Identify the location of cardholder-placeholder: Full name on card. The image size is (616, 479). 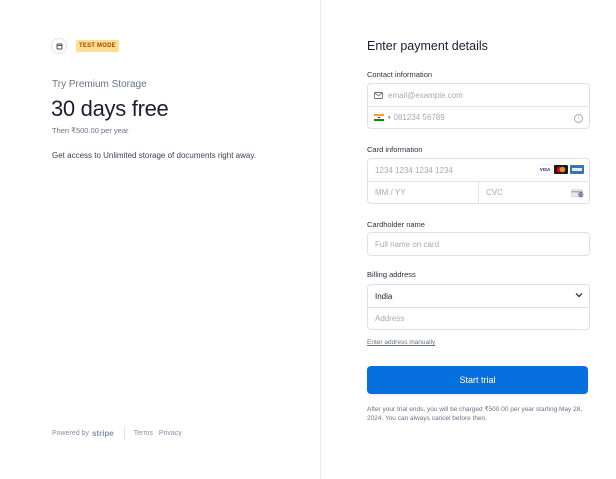
(407, 244).